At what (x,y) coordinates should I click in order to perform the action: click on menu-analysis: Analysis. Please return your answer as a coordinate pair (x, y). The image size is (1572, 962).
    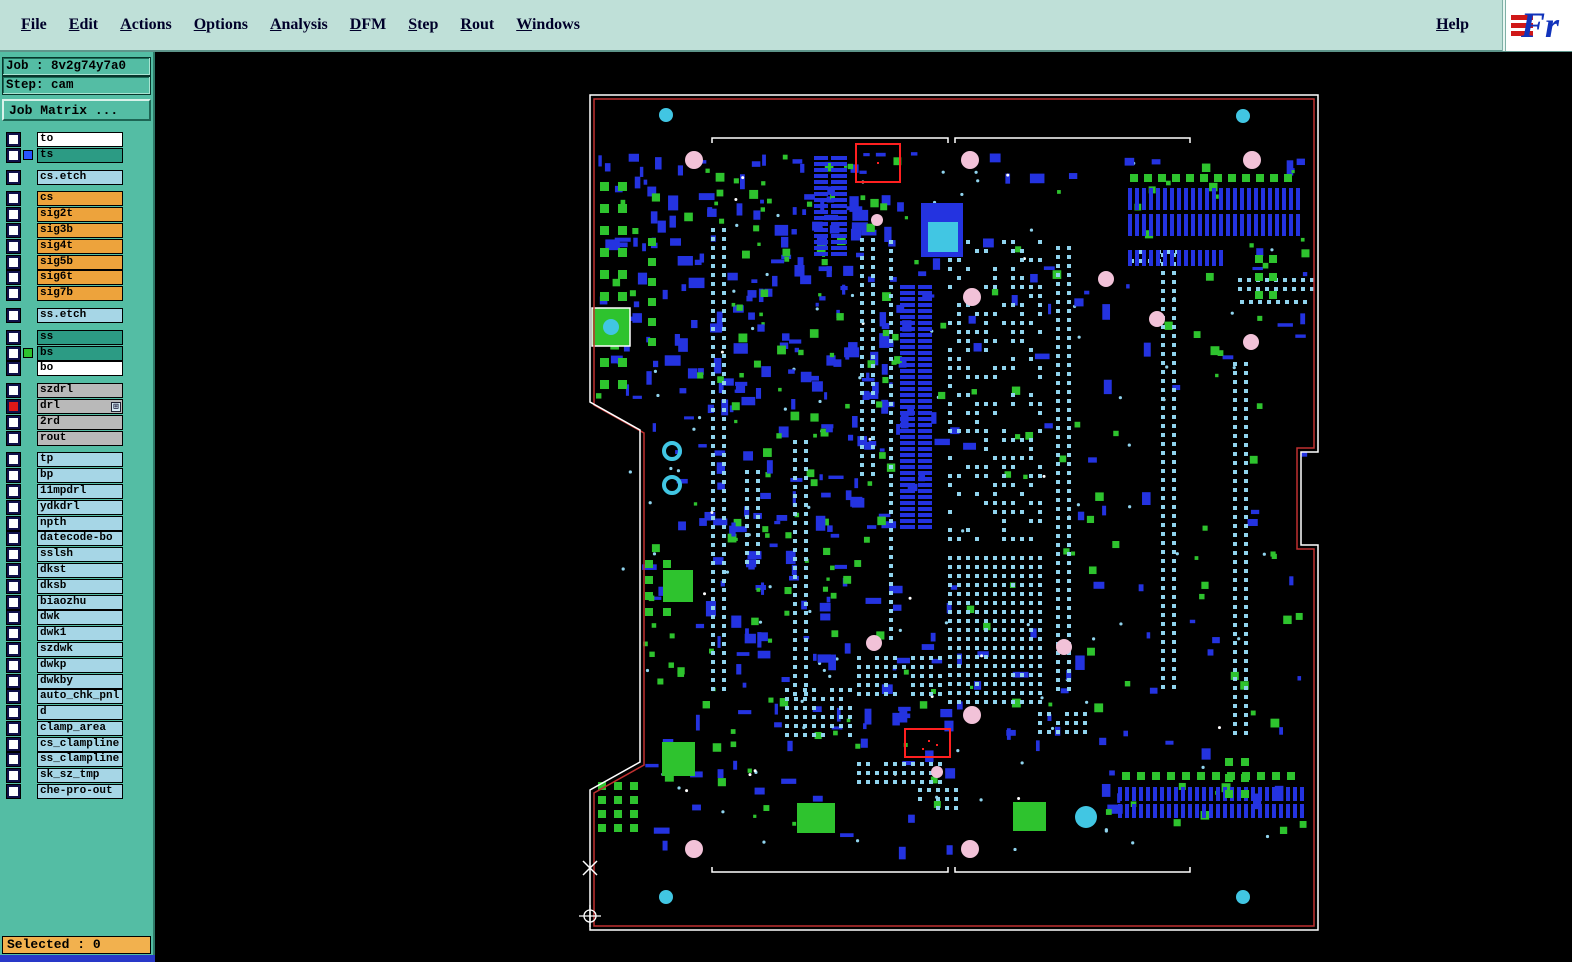
    Looking at the image, I should click on (299, 25).